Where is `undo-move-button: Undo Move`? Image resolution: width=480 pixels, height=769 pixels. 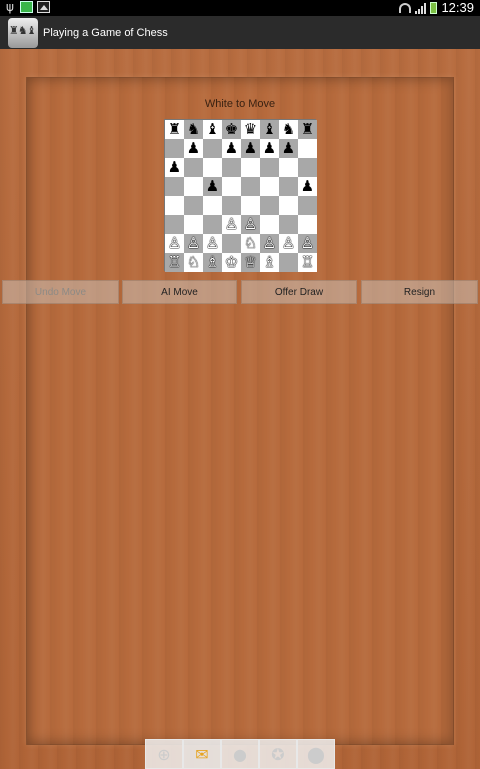 undo-move-button: Undo Move is located at coordinates (60, 292).